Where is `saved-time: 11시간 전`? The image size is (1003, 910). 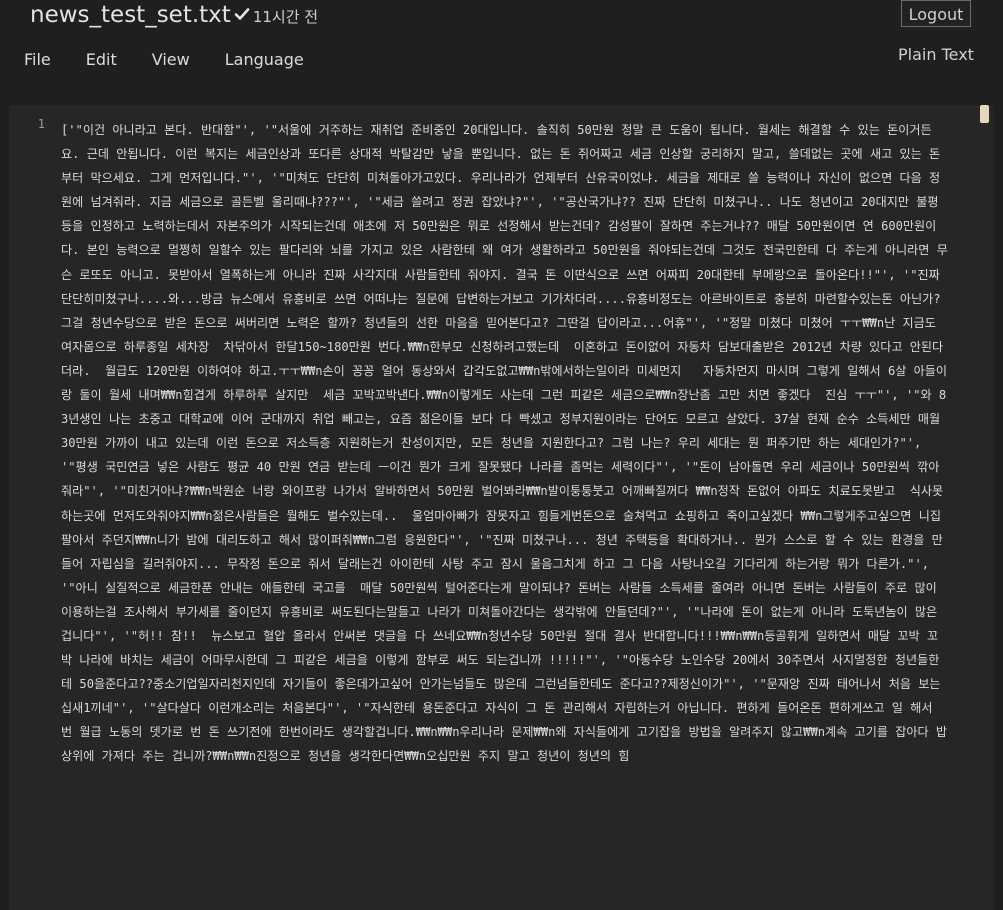
saved-time: 11시간 전 is located at coordinates (285, 17).